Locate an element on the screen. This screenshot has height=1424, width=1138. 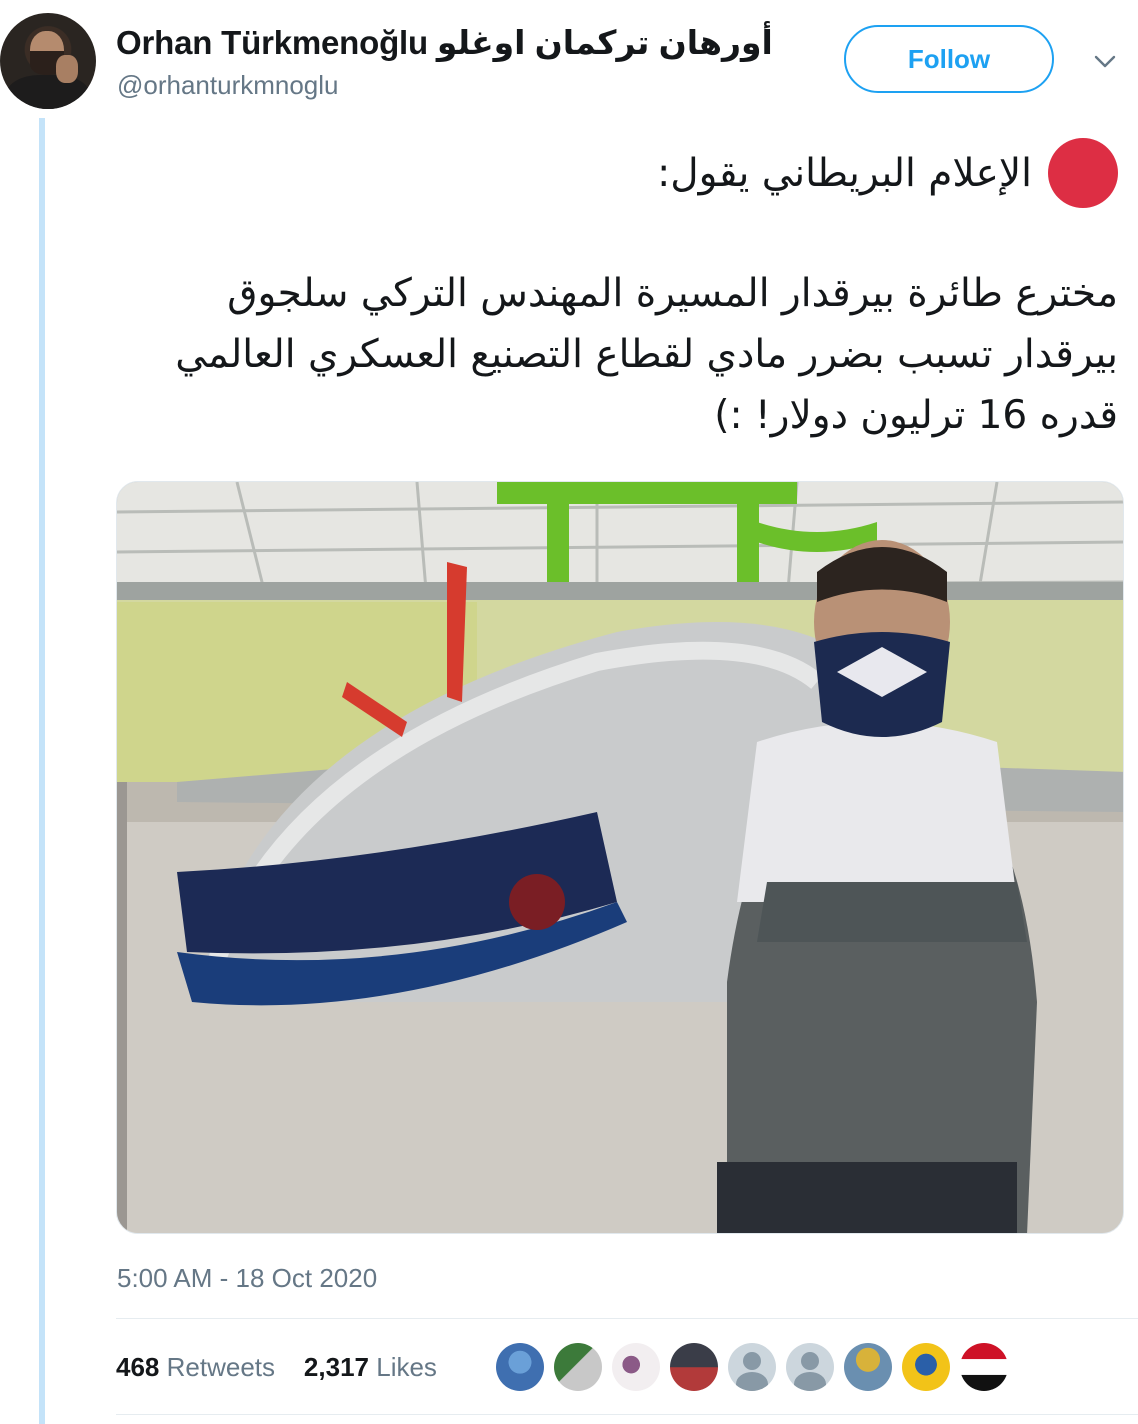
red-circle-emoji is located at coordinates (1083, 173).